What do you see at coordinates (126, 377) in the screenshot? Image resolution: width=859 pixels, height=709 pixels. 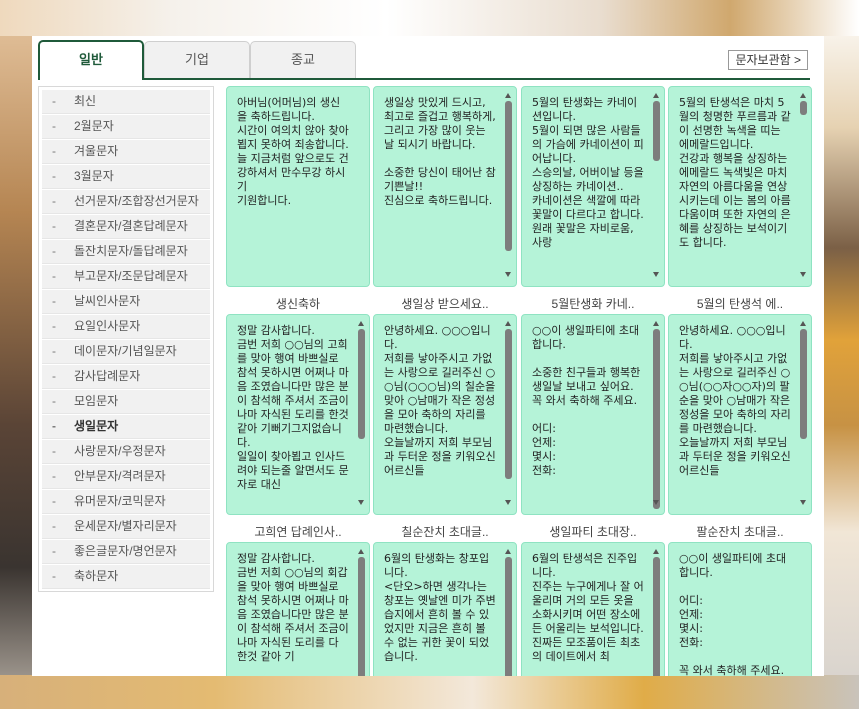 I see `sidebar-item: - 감사답례문자` at bounding box center [126, 377].